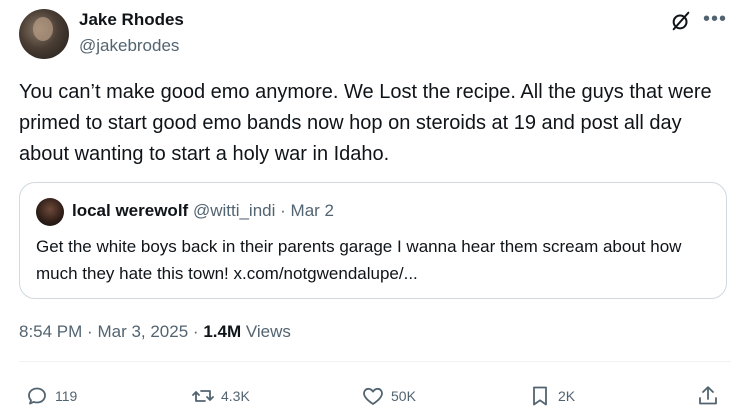 This screenshot has height=419, width=751. I want to click on like-icon, so click(373, 396).